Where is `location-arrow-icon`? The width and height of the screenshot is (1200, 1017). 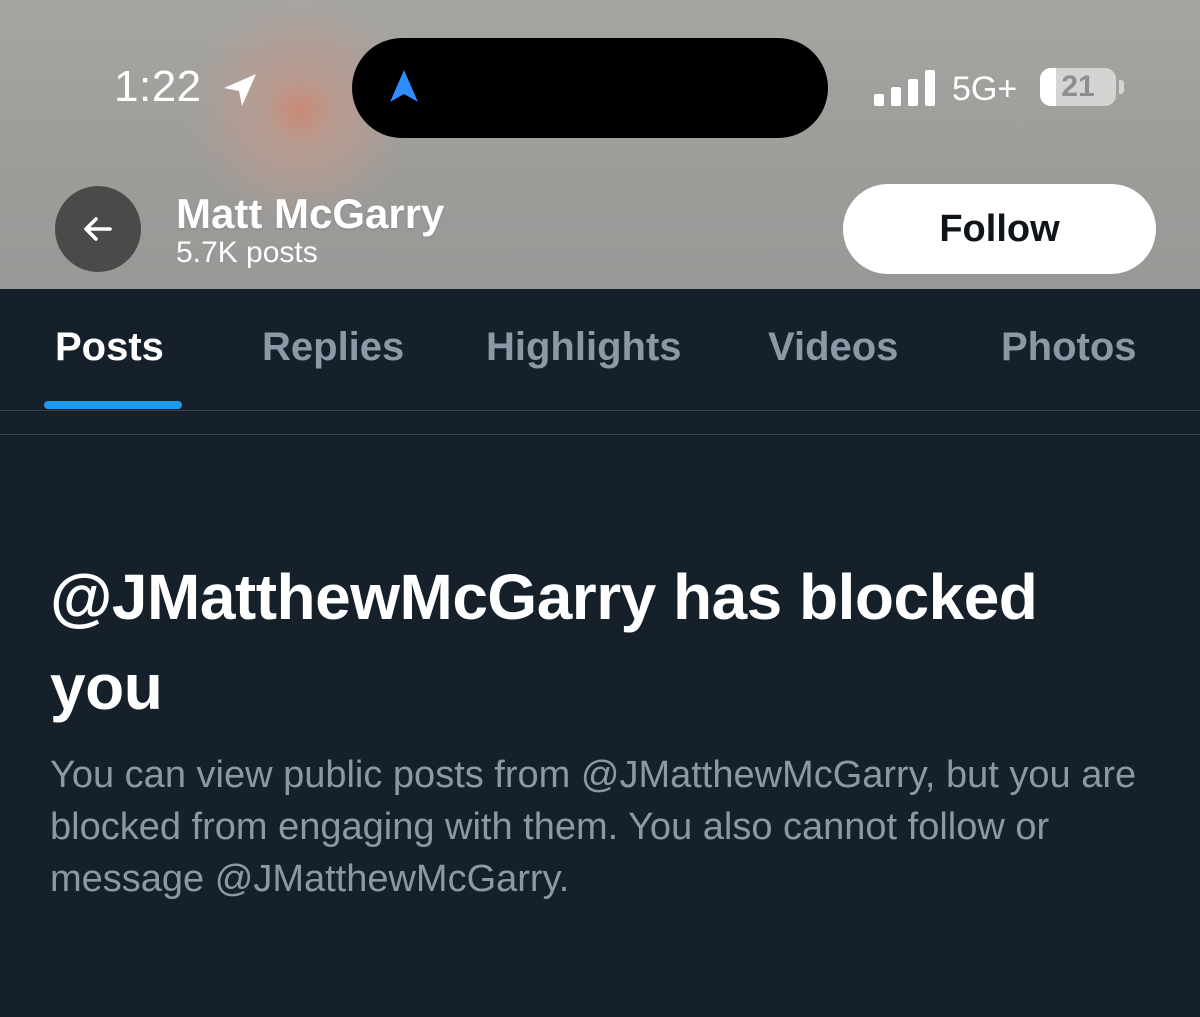
location-arrow-icon is located at coordinates (240, 90).